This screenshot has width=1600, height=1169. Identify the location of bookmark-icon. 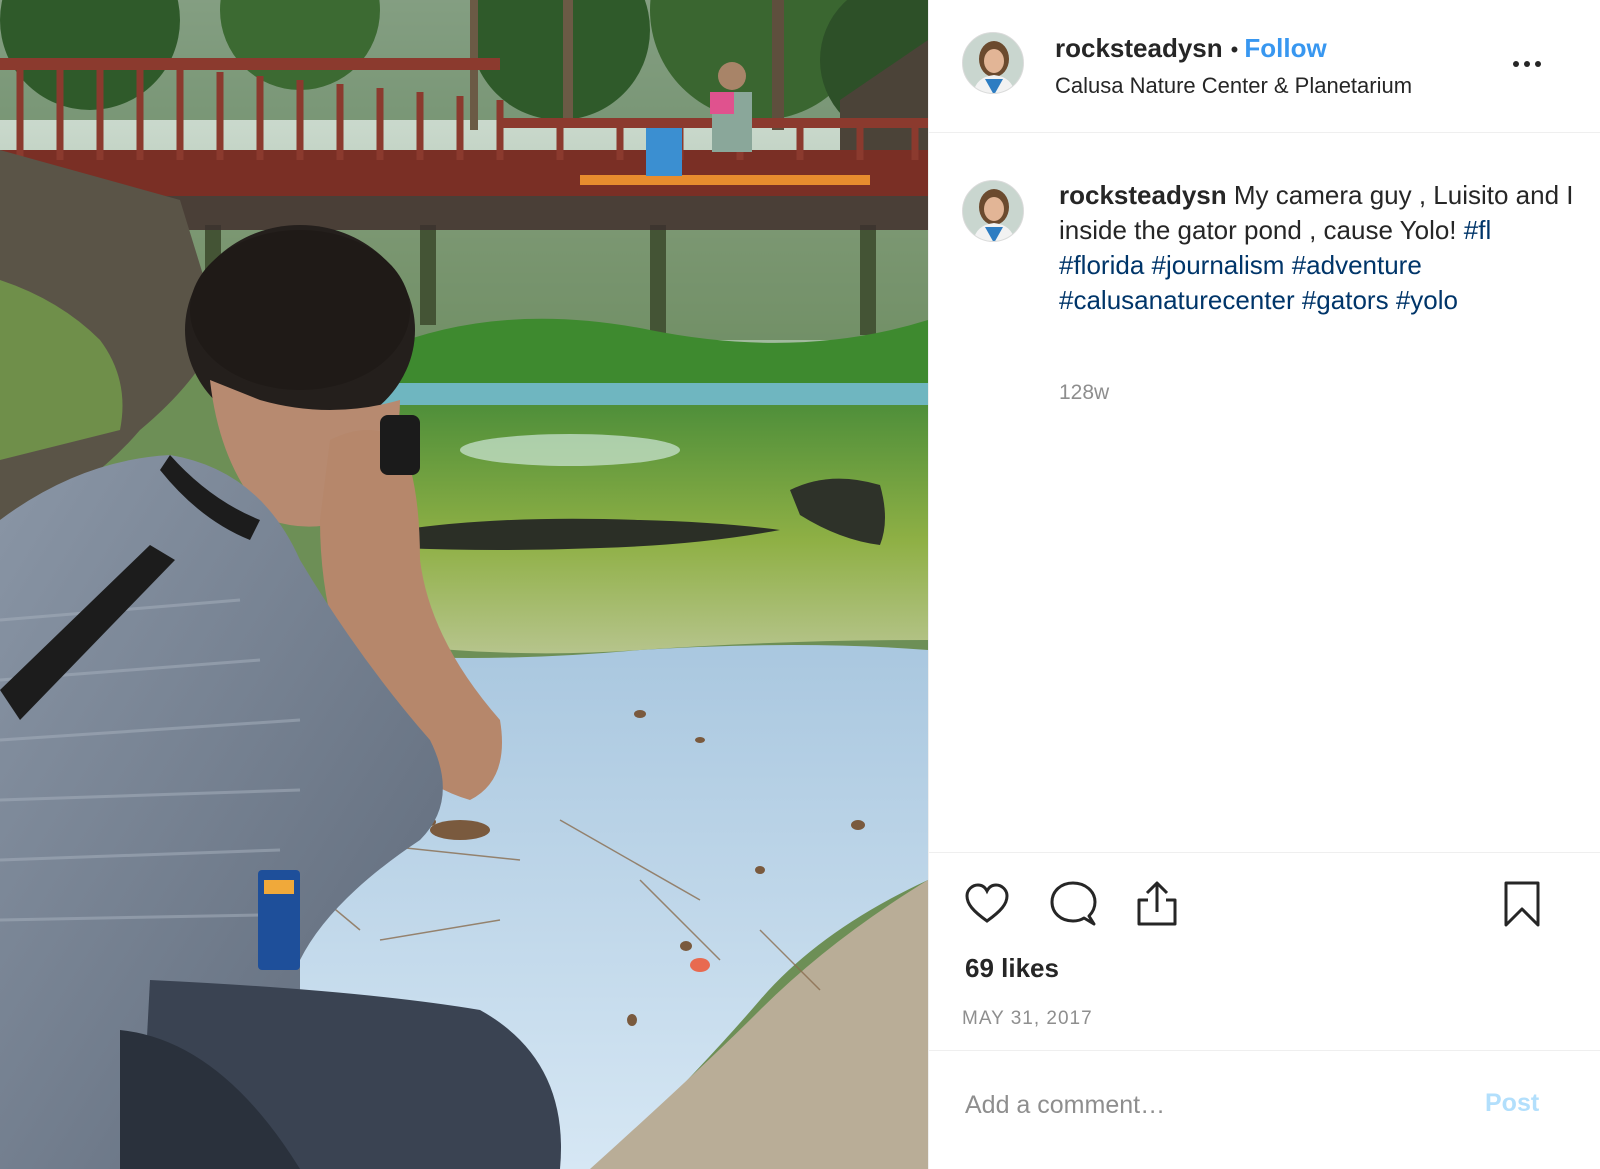
(1522, 904).